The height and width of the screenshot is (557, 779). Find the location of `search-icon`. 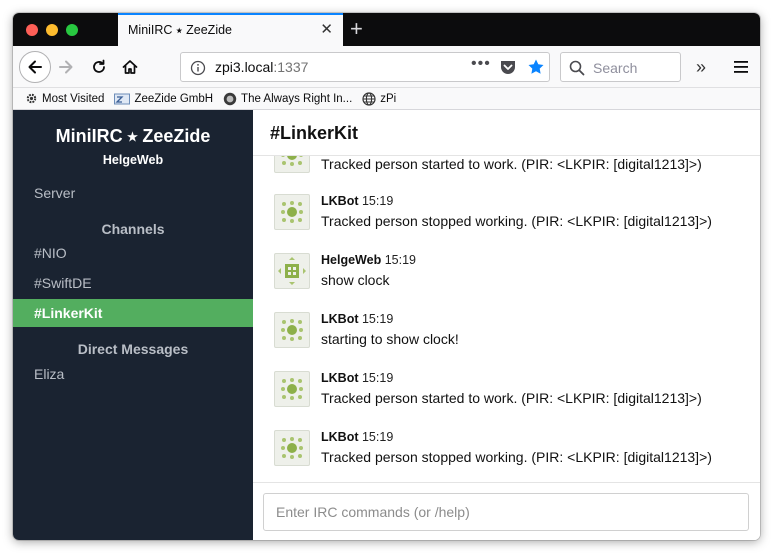

search-icon is located at coordinates (577, 70).